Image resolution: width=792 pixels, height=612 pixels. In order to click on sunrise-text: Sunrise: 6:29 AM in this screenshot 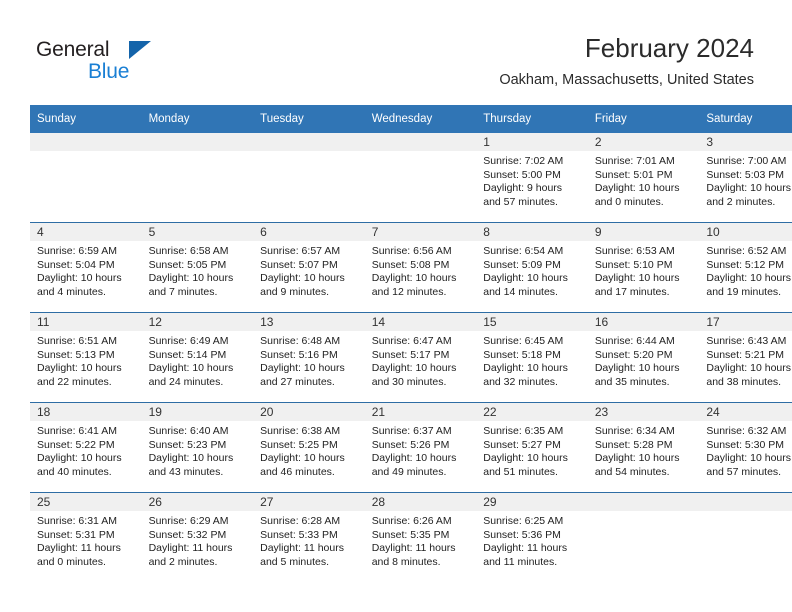, I will do `click(188, 521)`.